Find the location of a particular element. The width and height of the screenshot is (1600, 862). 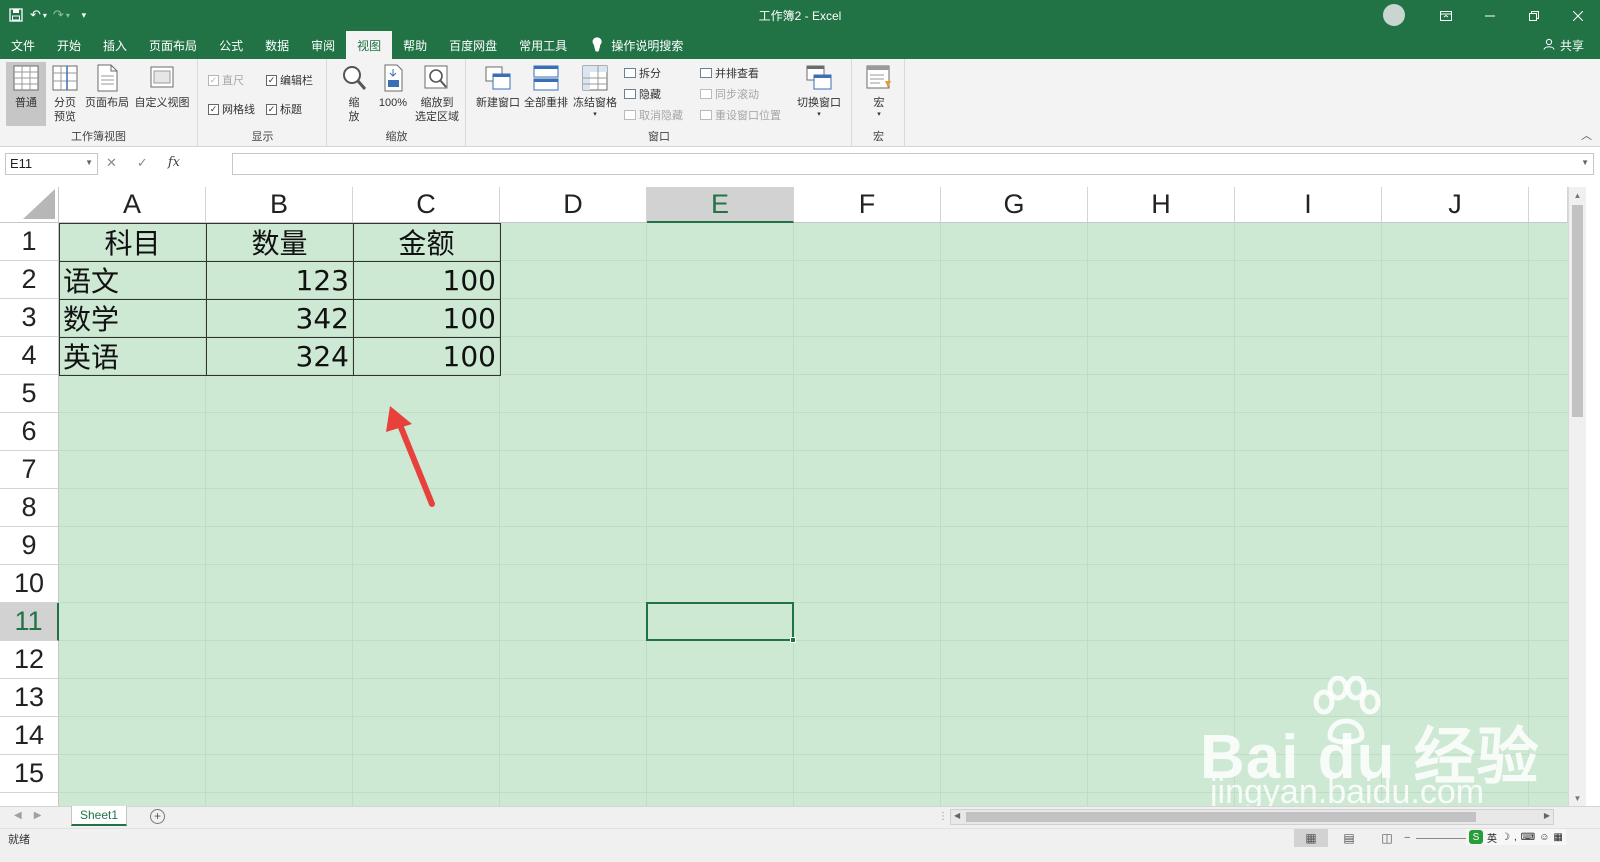

arrange-all-button: 全部重排 is located at coordinates (546, 87).